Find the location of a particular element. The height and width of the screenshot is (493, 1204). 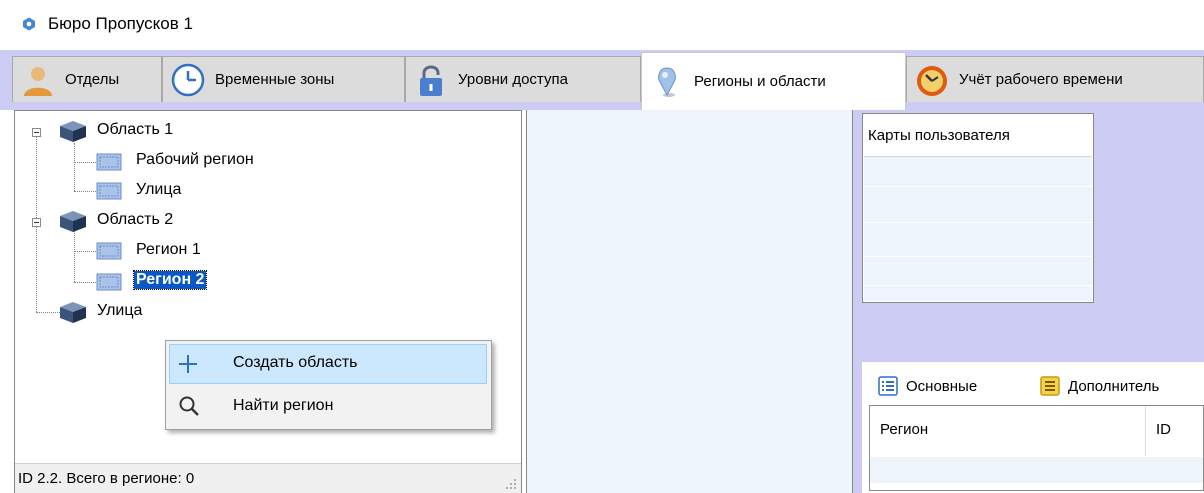

column-header-id: ID is located at coordinates (1163, 429).